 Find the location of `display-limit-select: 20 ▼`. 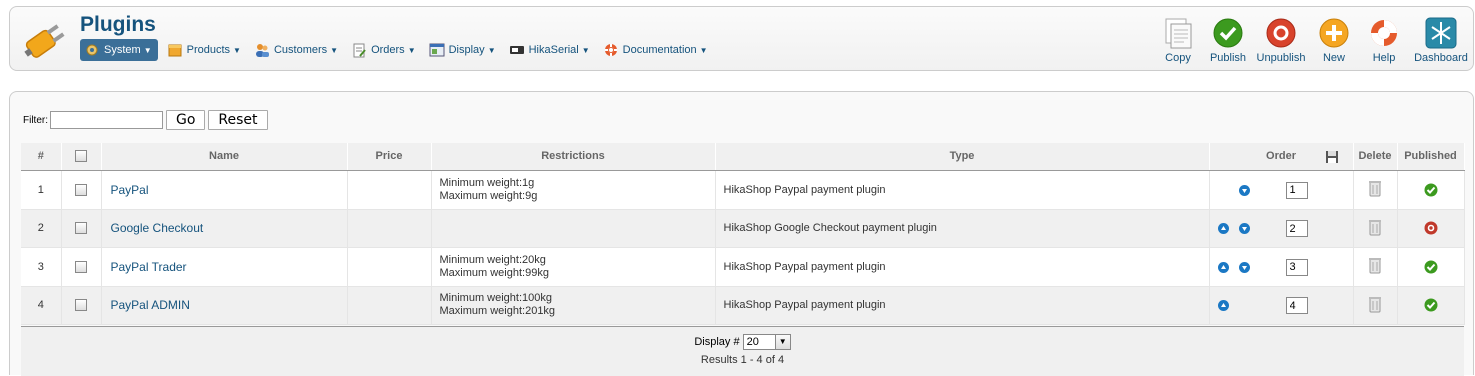

display-limit-select: 20 ▼ is located at coordinates (766, 342).